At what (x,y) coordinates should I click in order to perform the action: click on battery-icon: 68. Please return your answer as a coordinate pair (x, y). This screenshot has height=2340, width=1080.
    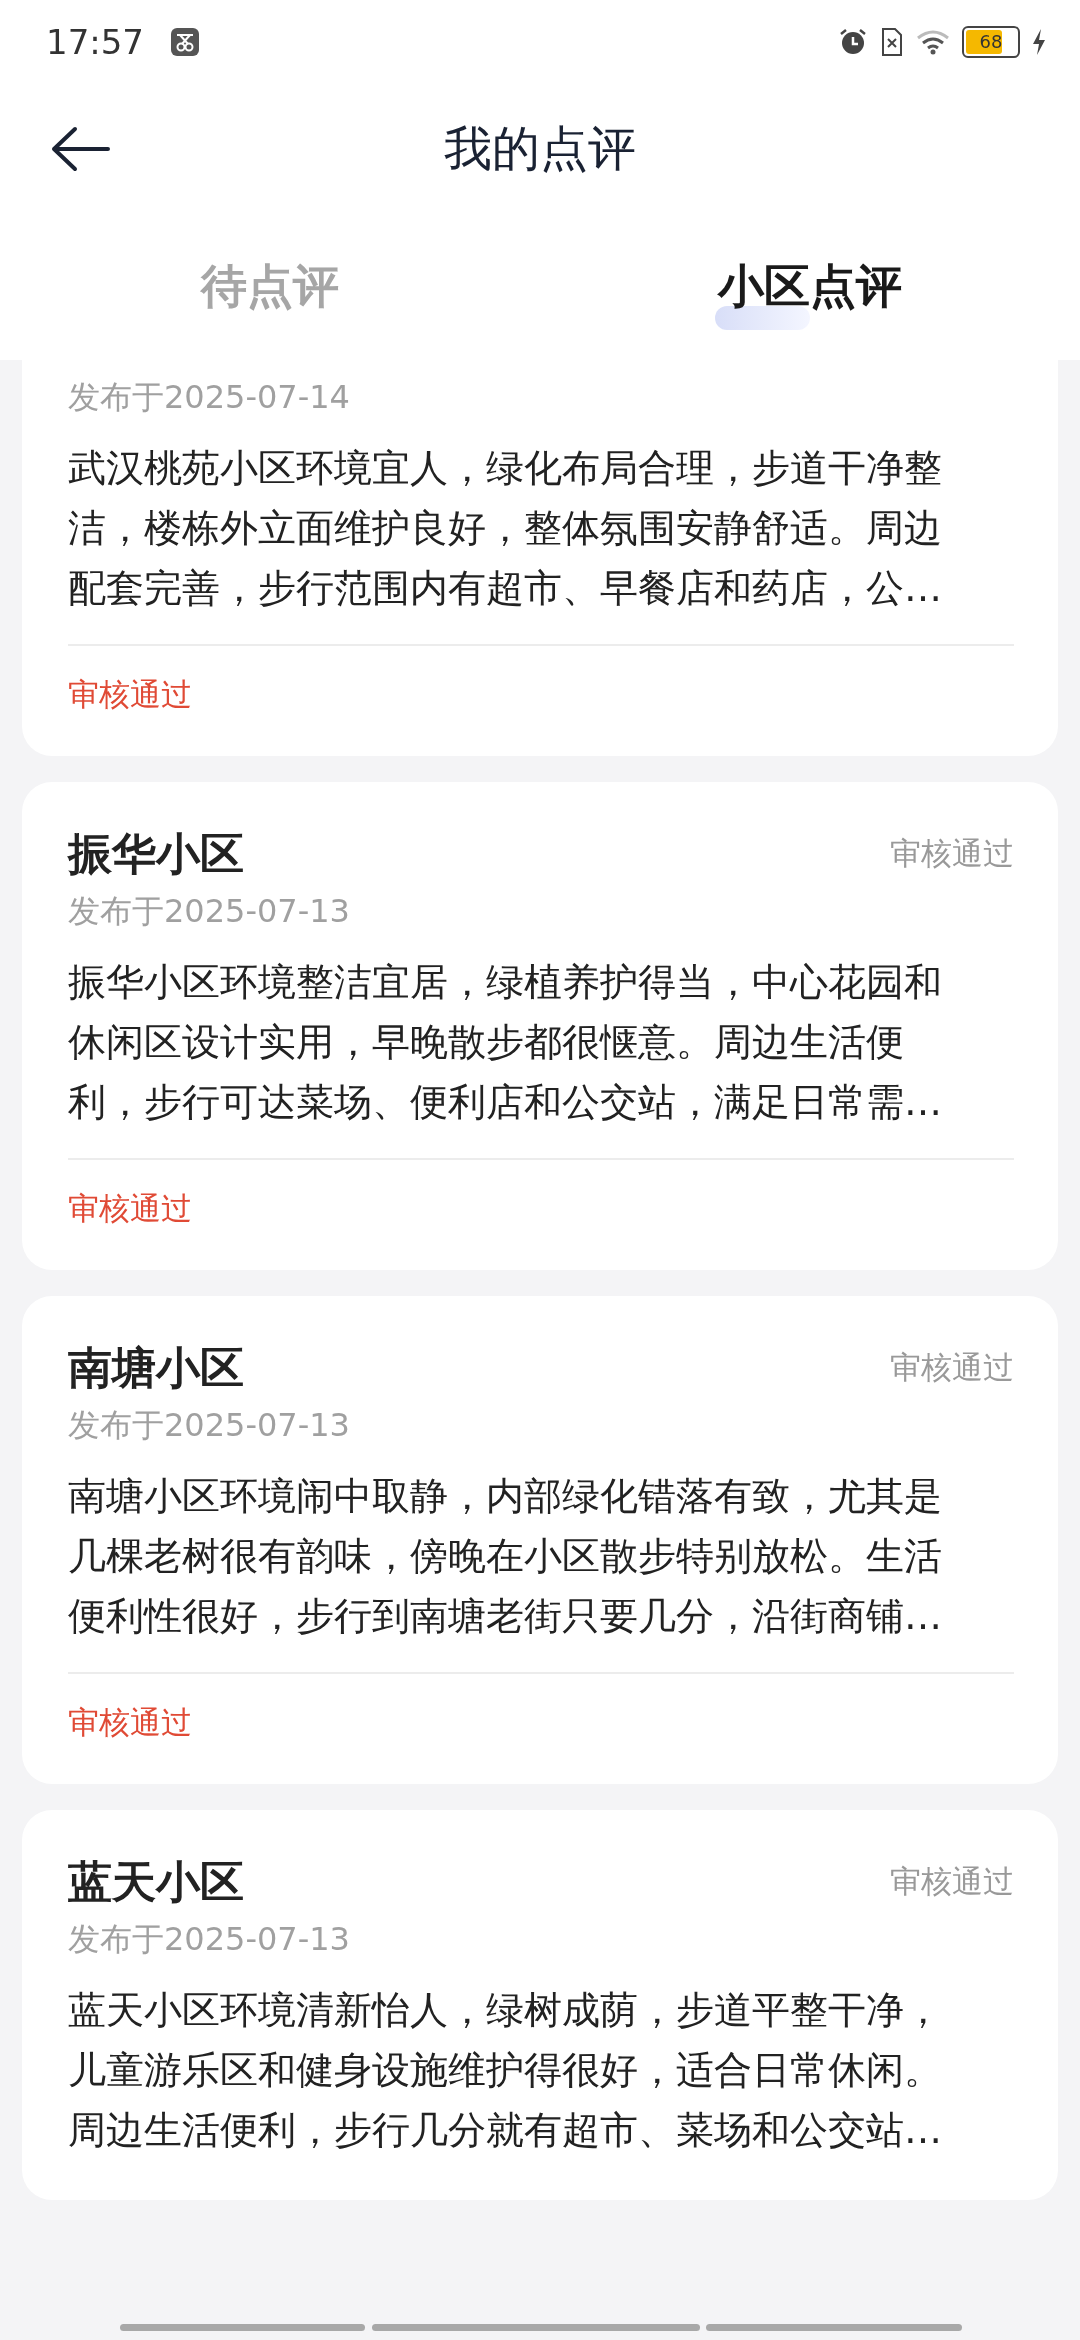
    Looking at the image, I should click on (991, 42).